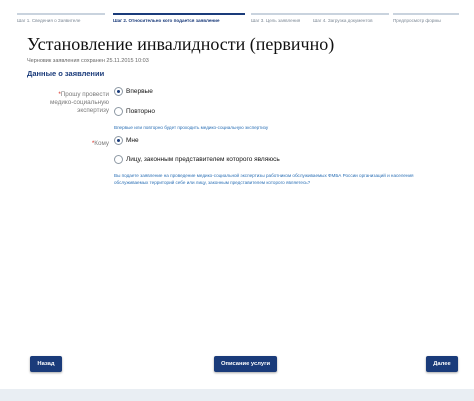 This screenshot has height=401, width=474. What do you see at coordinates (72, 144) in the screenshot?
I see `whom-field-label: *Кому` at bounding box center [72, 144].